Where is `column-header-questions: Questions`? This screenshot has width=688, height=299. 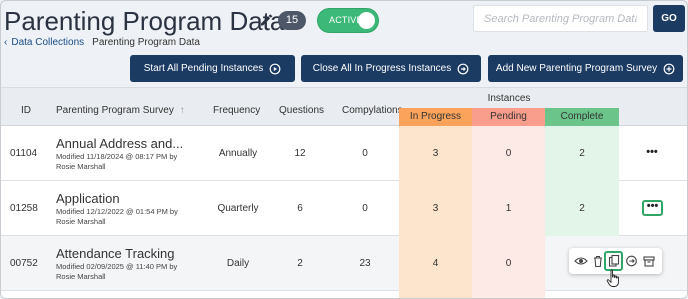
column-header-questions: Questions is located at coordinates (301, 110).